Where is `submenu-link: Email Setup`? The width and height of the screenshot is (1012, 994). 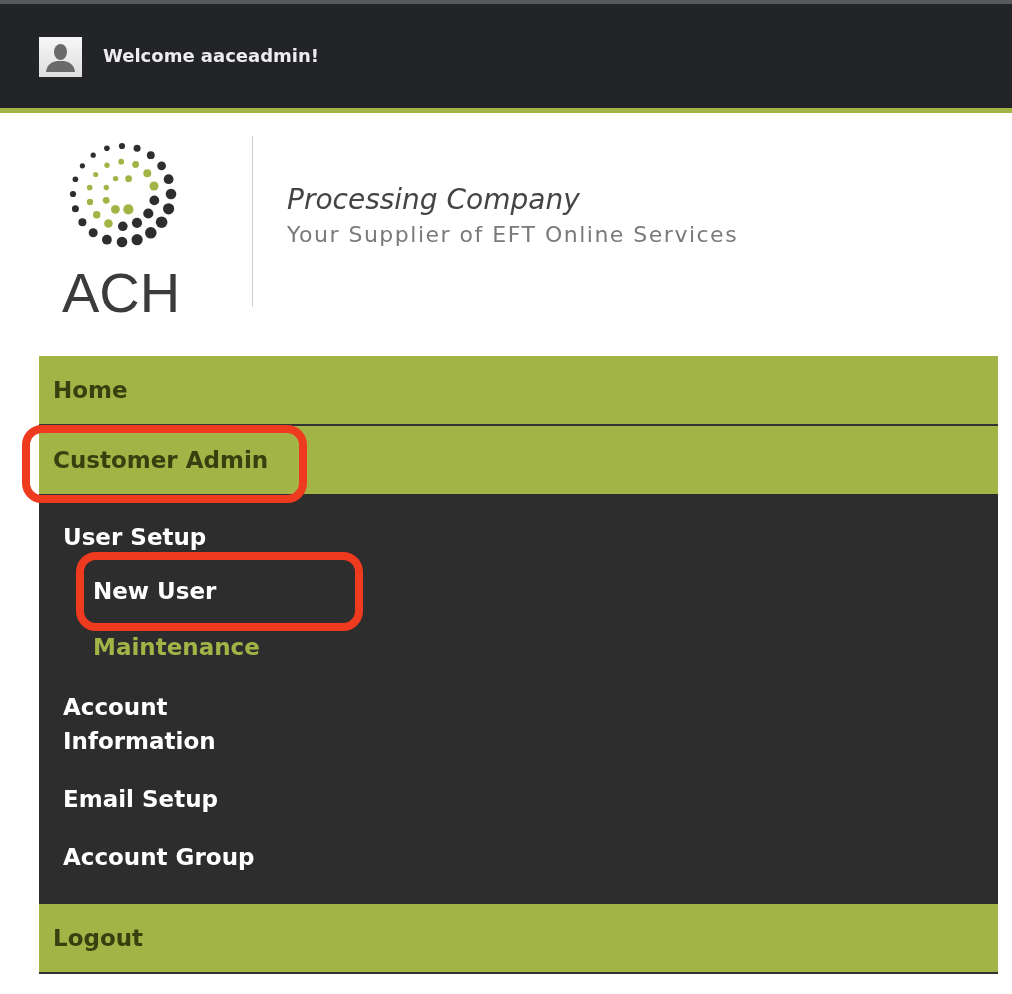
submenu-link: Email Setup is located at coordinates (140, 799).